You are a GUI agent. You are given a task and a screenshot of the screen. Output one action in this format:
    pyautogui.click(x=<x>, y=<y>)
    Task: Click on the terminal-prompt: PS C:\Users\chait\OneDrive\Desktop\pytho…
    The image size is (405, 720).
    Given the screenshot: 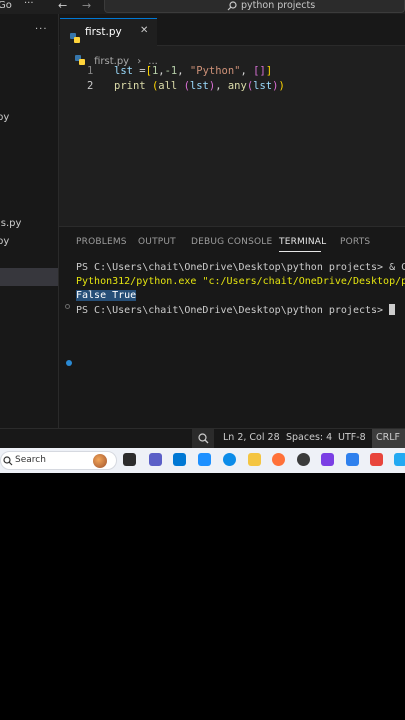 What is the action you would take?
    pyautogui.click(x=236, y=310)
    